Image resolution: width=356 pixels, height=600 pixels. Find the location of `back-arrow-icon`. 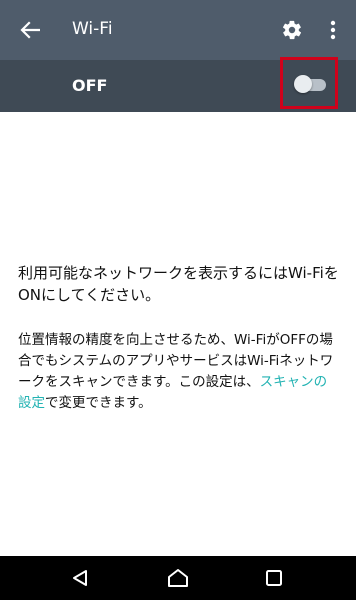

back-arrow-icon is located at coordinates (30, 30).